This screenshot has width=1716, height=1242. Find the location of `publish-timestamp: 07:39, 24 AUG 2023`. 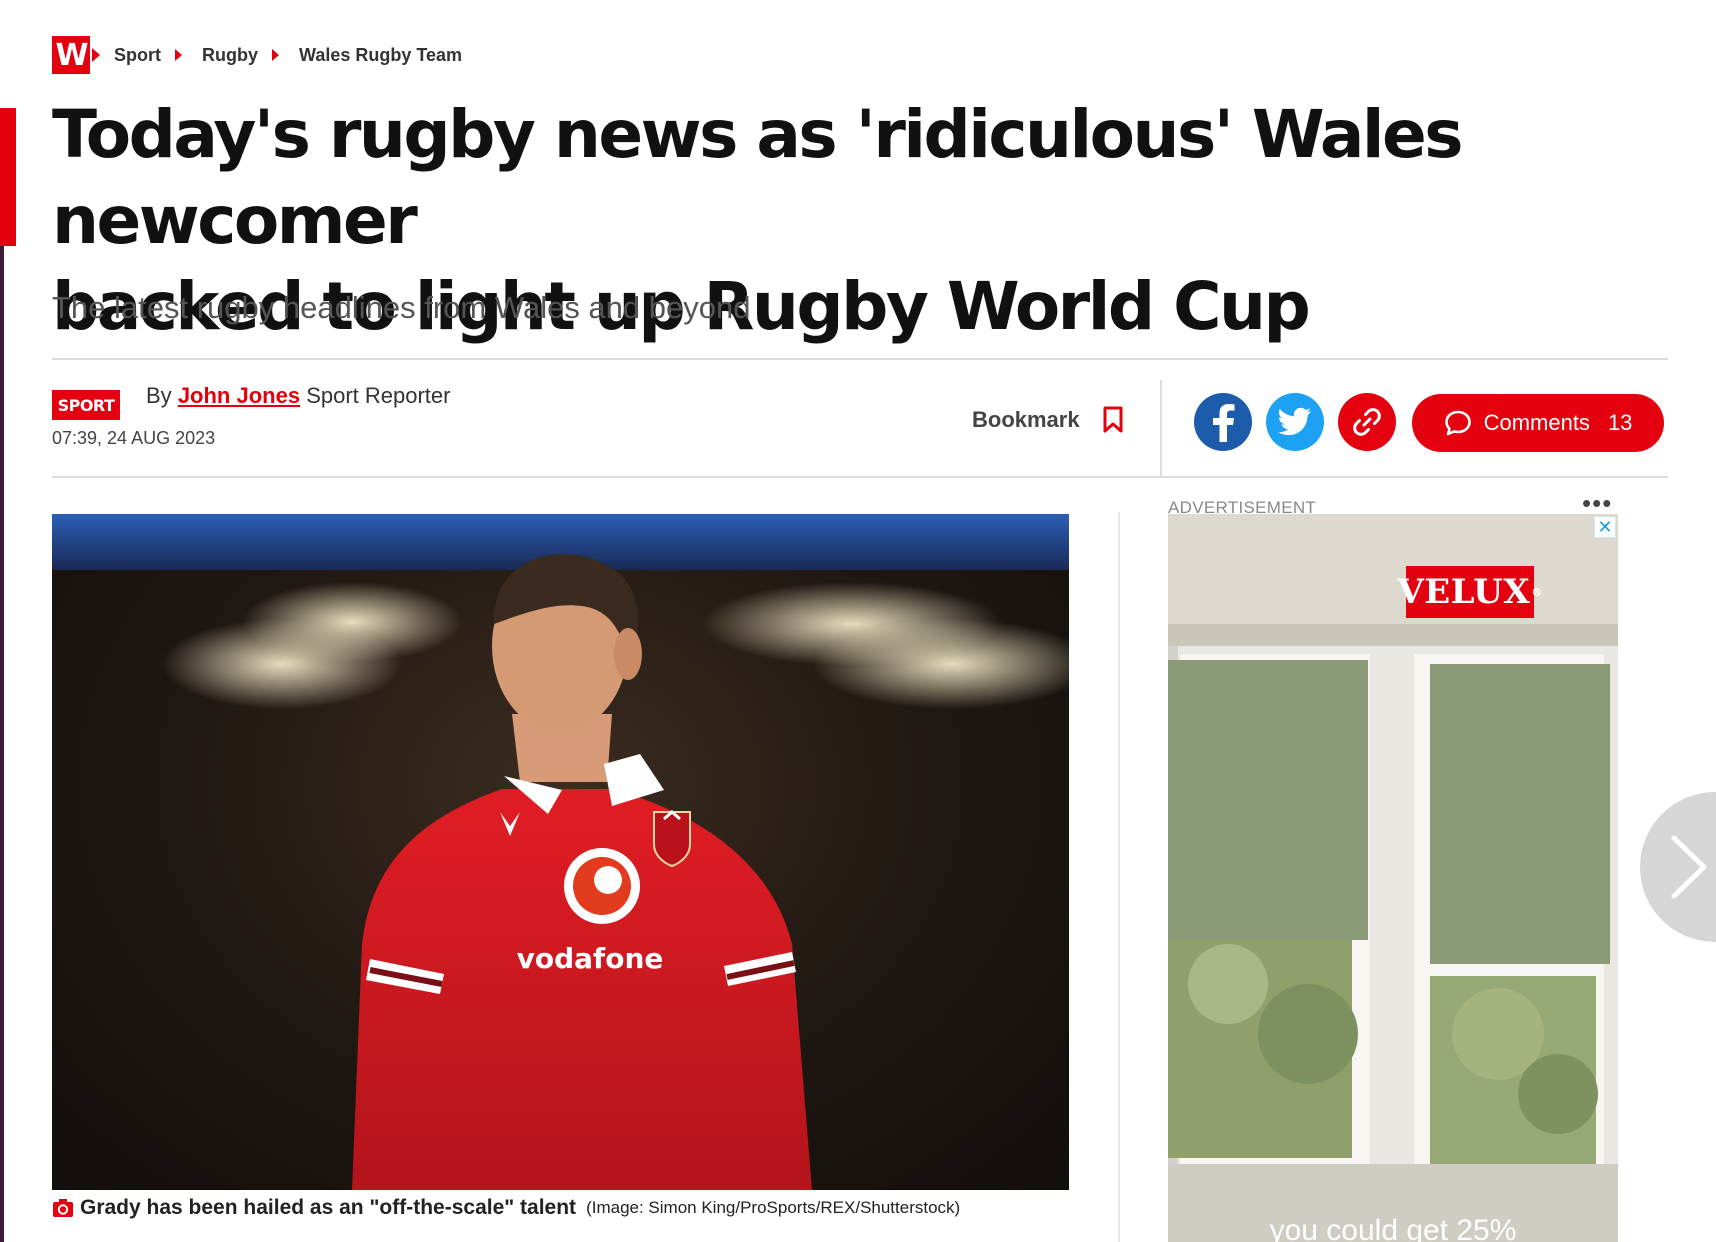

publish-timestamp: 07:39, 24 AUG 2023 is located at coordinates (134, 438).